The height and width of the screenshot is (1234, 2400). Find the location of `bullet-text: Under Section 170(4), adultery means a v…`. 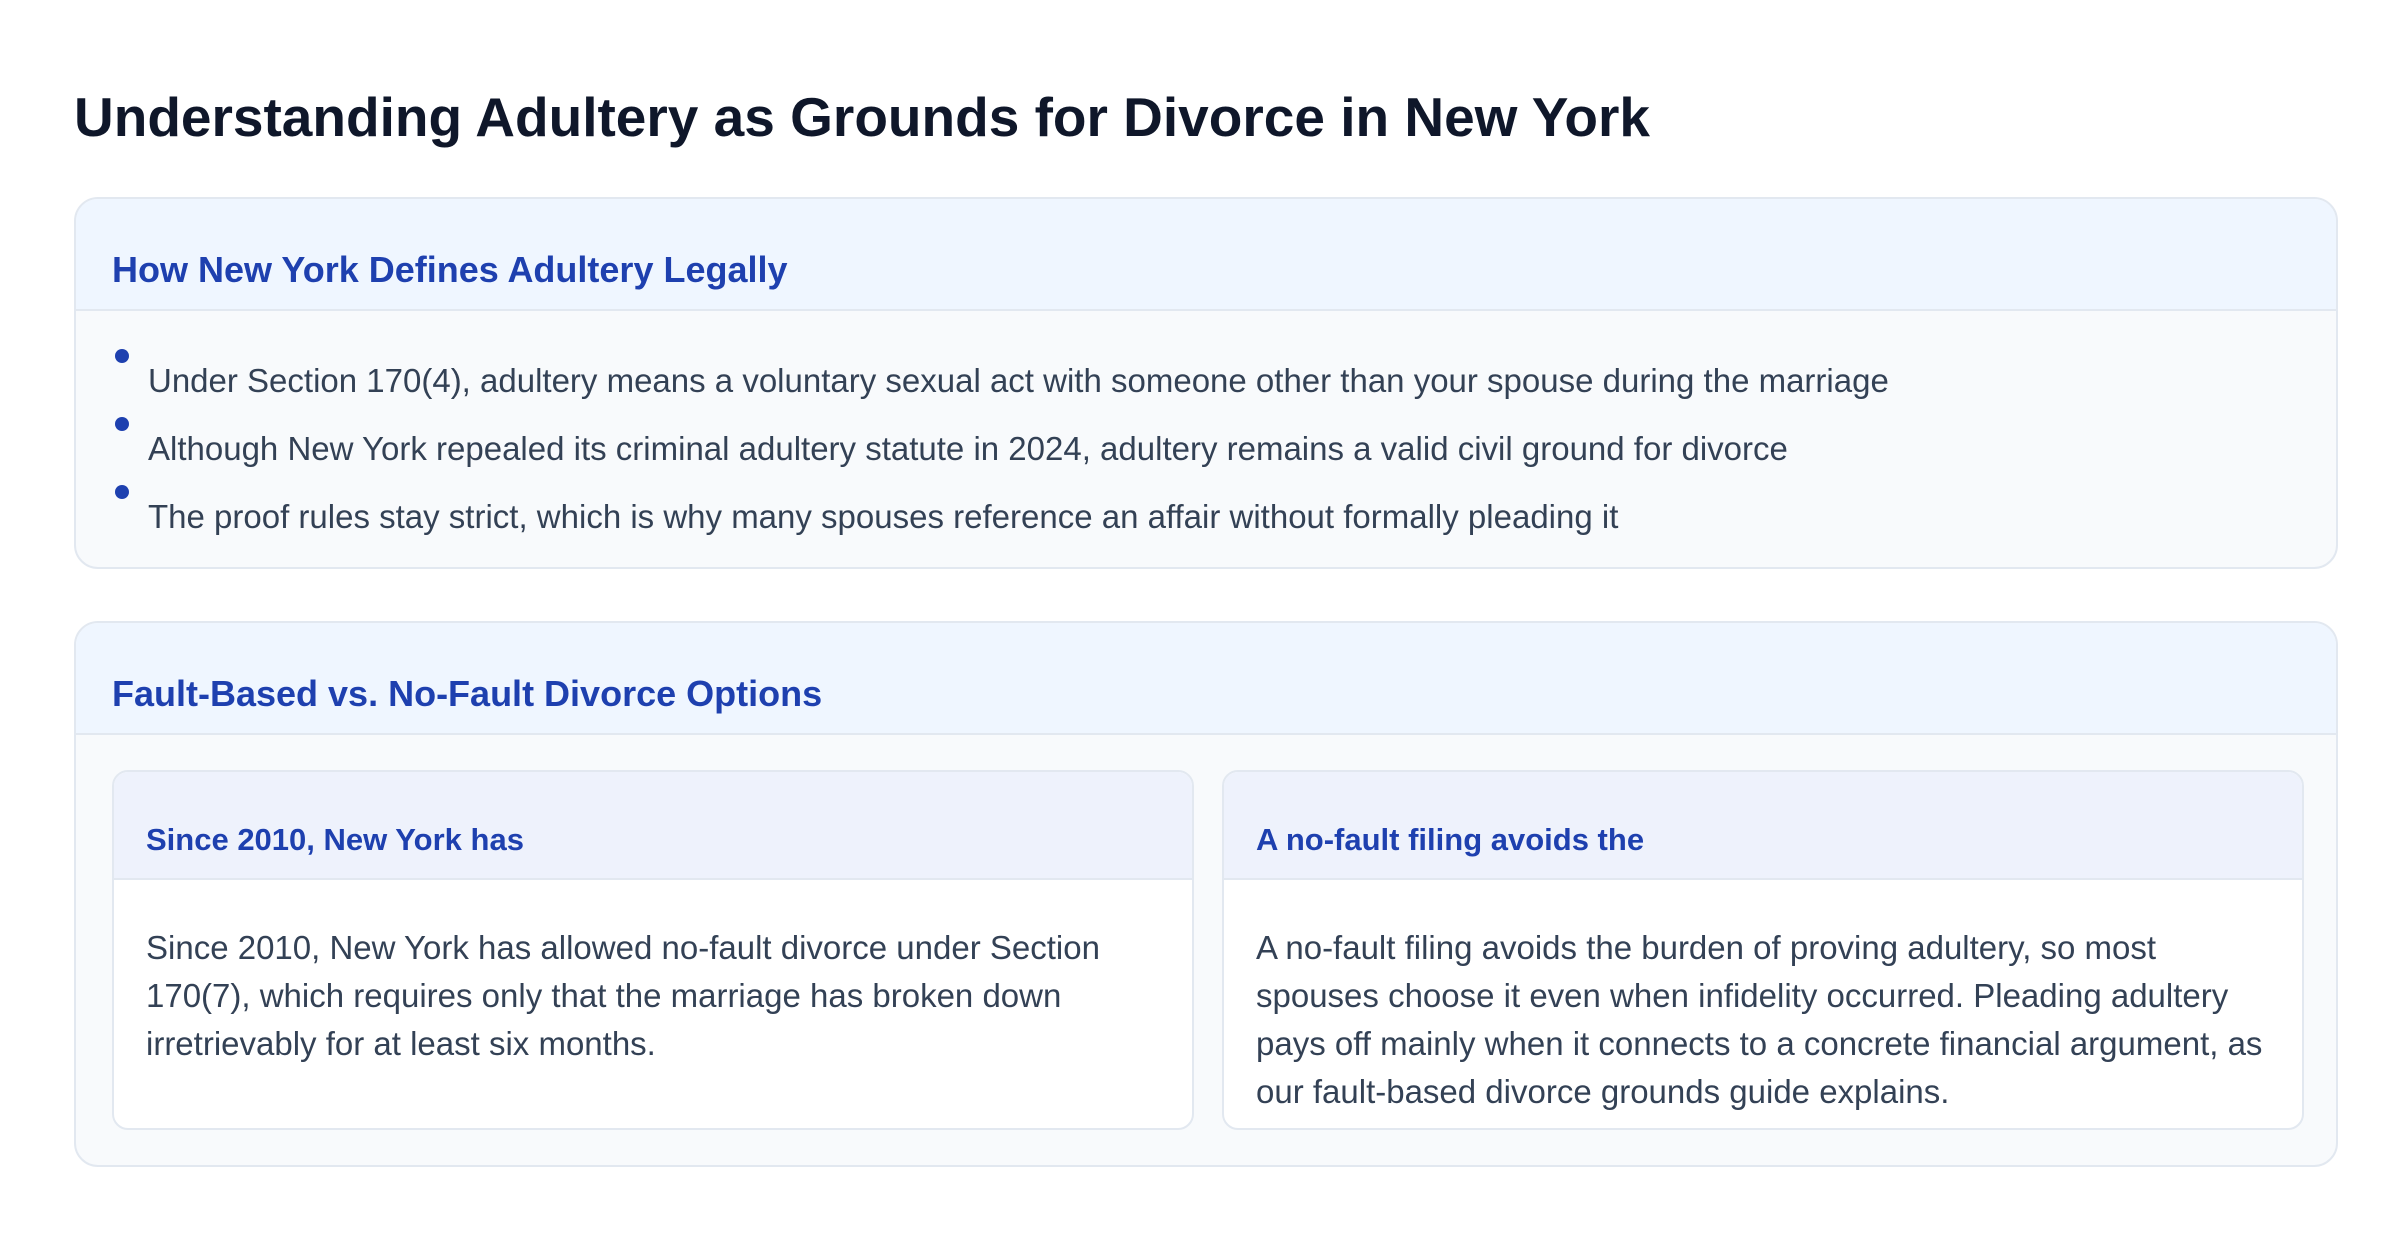

bullet-text: Under Section 170(4), adultery means a v… is located at coordinates (1018, 380).